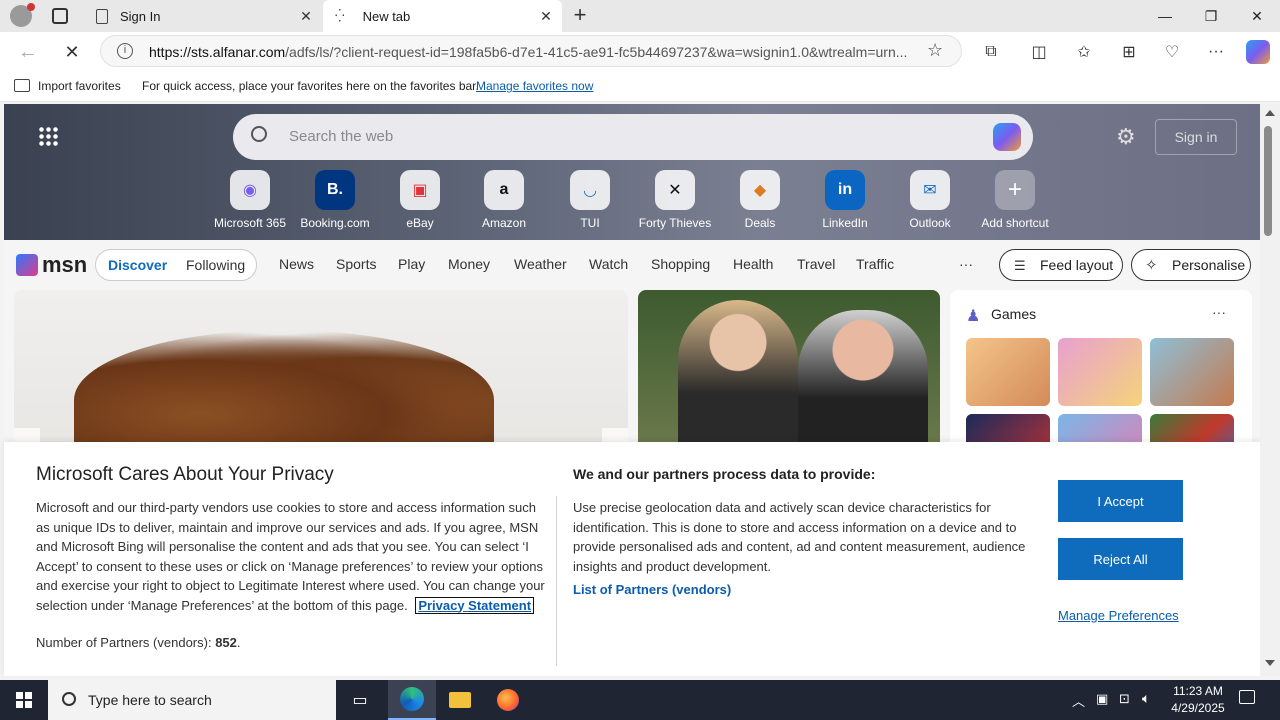 The height and width of the screenshot is (720, 1280). Describe the element at coordinates (150, 700) in the screenshot. I see `taskbar-search-input: Type here to search` at that location.